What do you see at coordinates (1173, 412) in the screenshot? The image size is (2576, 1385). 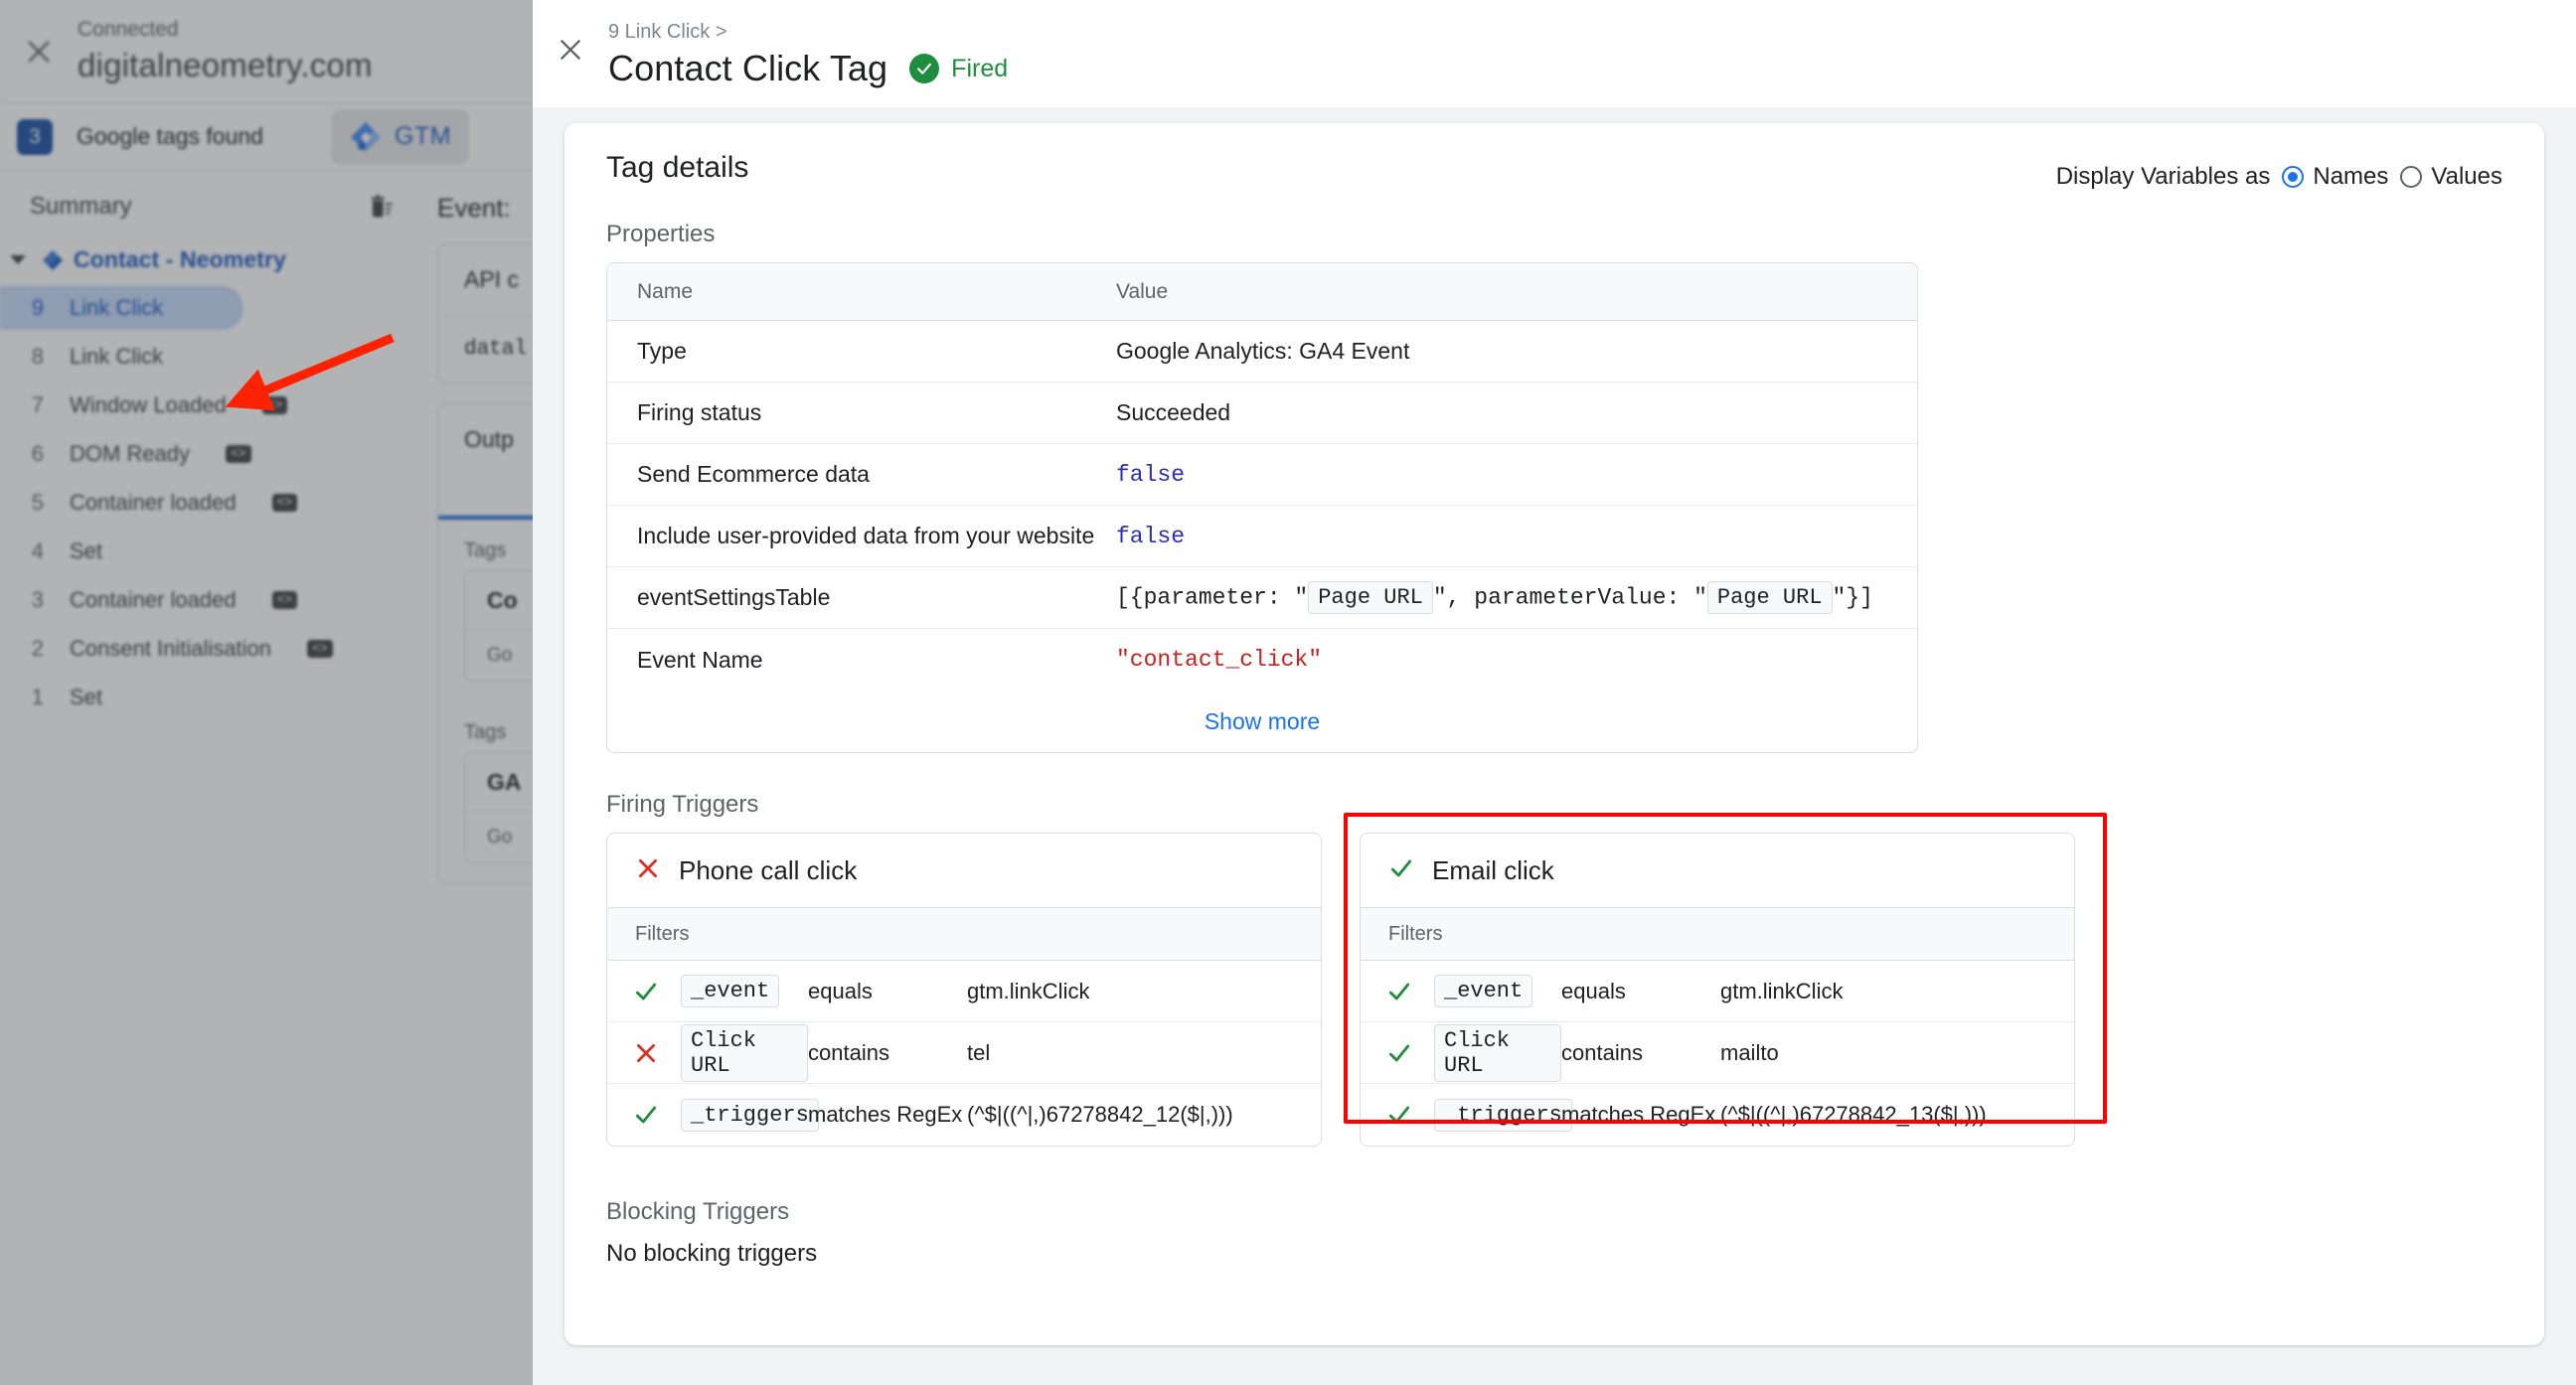 I see `property-value: Succeeded` at bounding box center [1173, 412].